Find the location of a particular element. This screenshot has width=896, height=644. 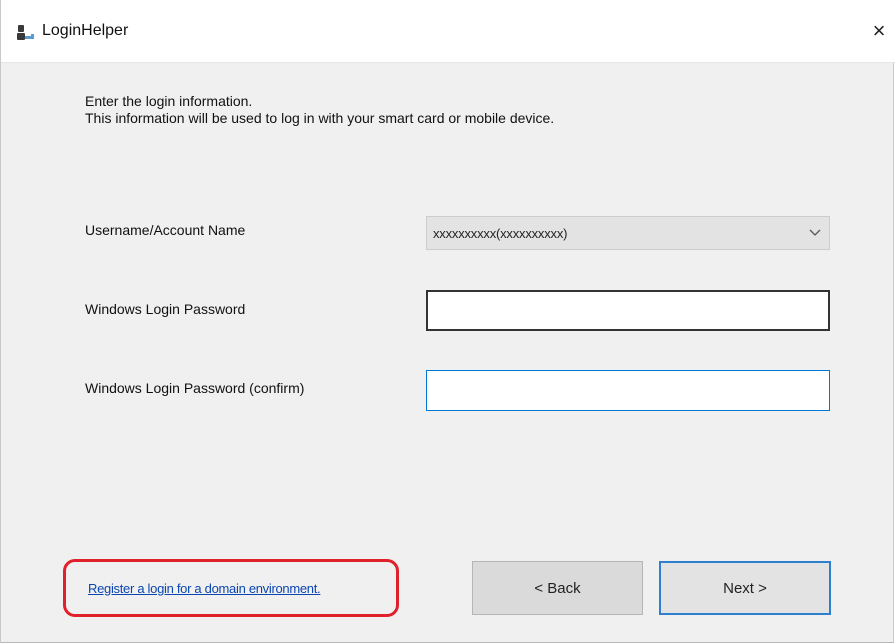

instruction-line-1: Enter the login information. is located at coordinates (169, 101).